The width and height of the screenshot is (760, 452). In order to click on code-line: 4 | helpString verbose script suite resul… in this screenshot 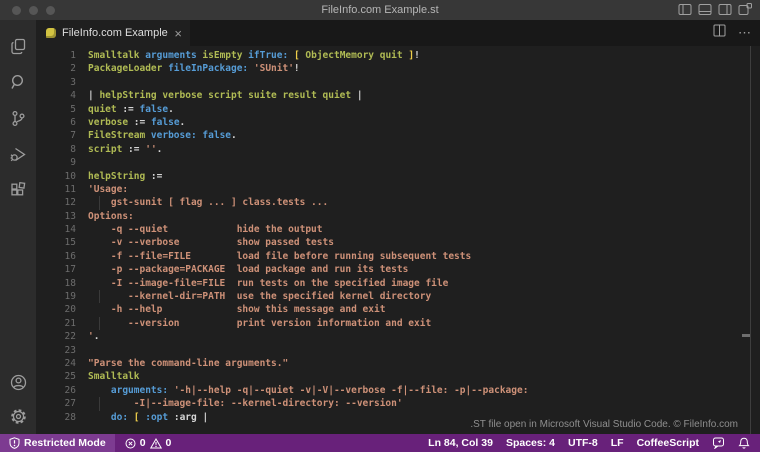, I will do `click(398, 95)`.